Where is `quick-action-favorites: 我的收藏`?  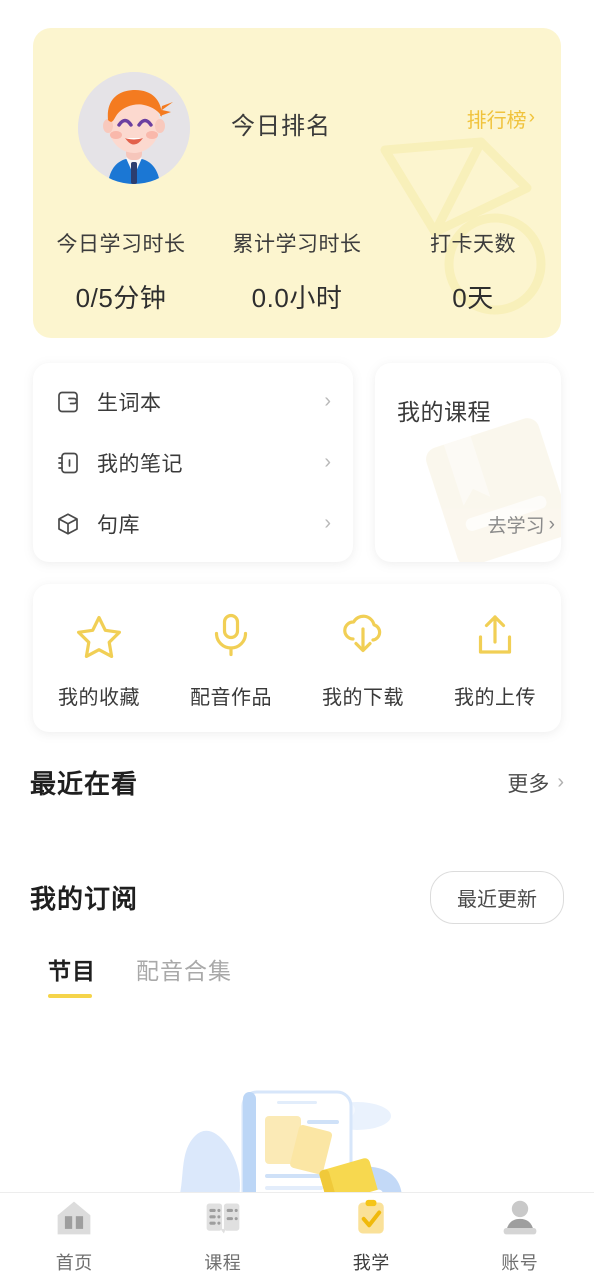 quick-action-favorites: 我的收藏 is located at coordinates (99, 661).